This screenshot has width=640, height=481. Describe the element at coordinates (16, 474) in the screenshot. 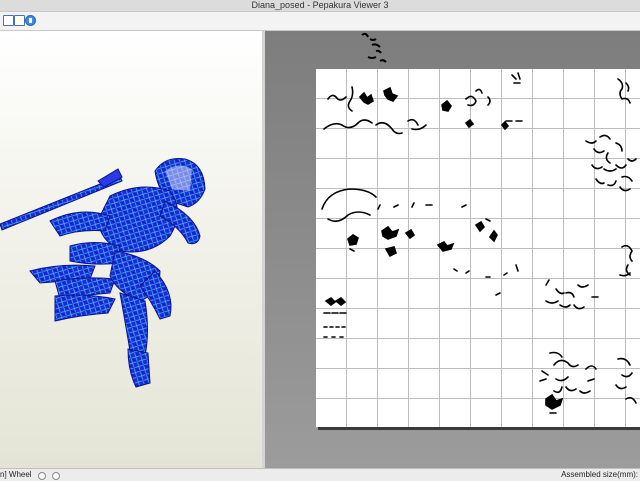

I see `status-hint: n] Wheel` at that location.